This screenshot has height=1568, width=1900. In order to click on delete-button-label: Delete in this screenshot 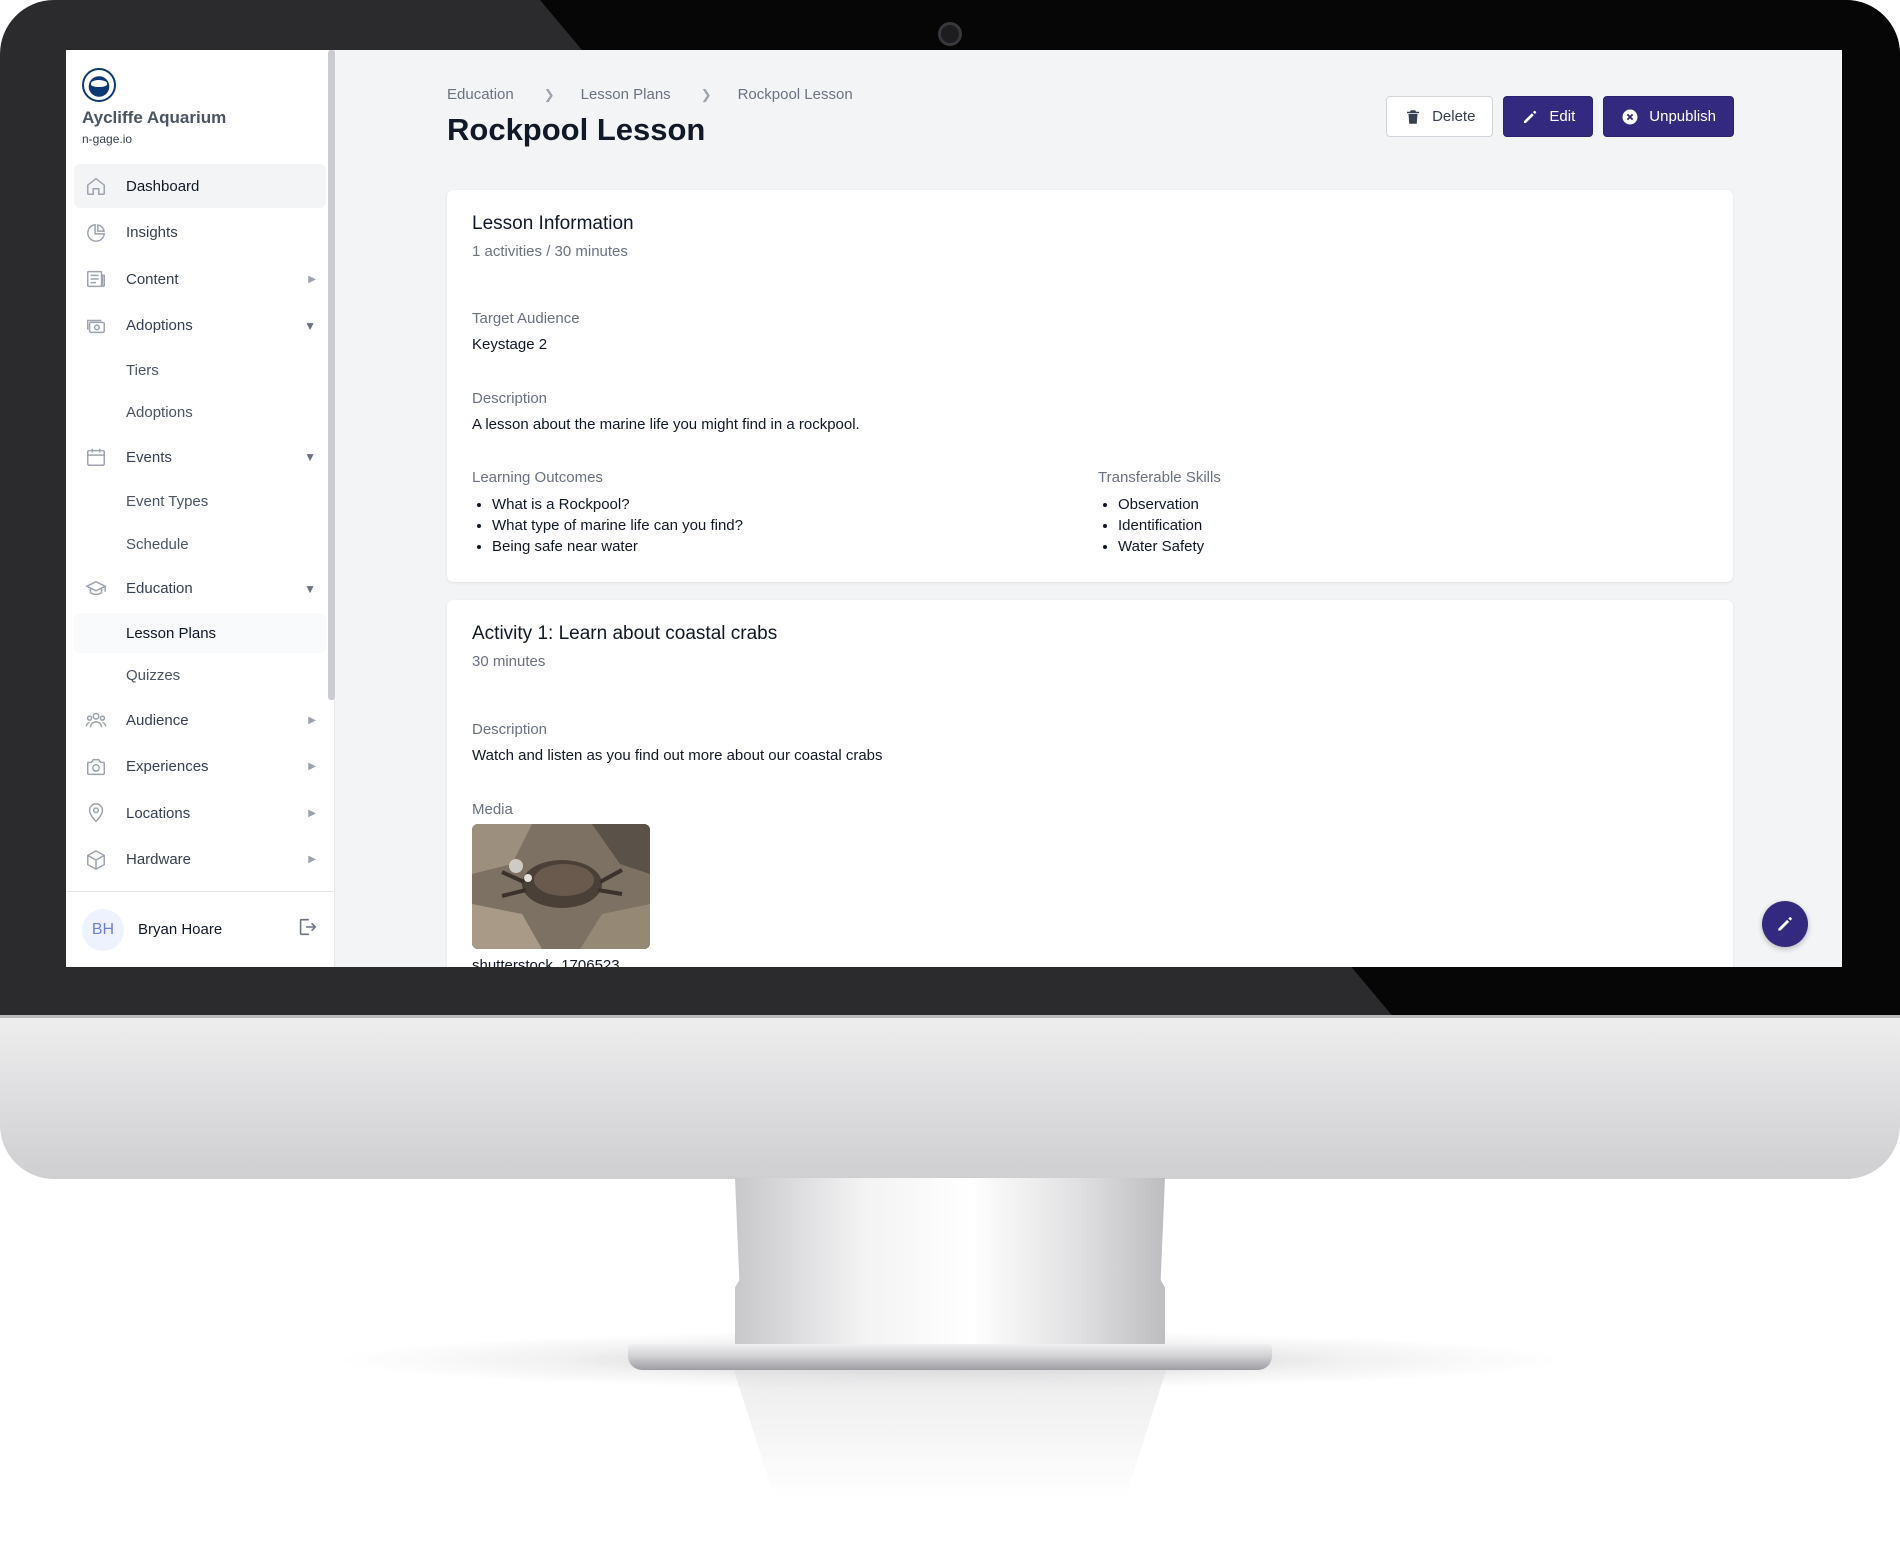, I will do `click(1454, 116)`.